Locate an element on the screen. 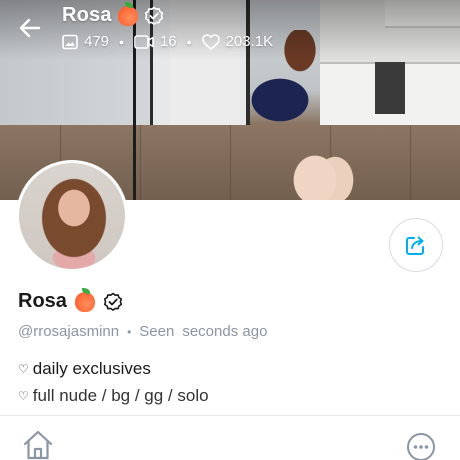  share-button is located at coordinates (416, 245).